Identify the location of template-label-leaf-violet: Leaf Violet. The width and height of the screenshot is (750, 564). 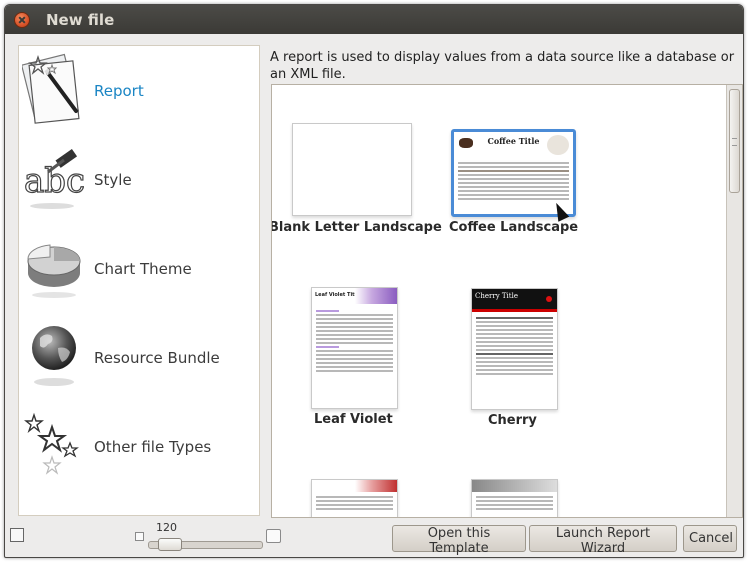
(353, 419).